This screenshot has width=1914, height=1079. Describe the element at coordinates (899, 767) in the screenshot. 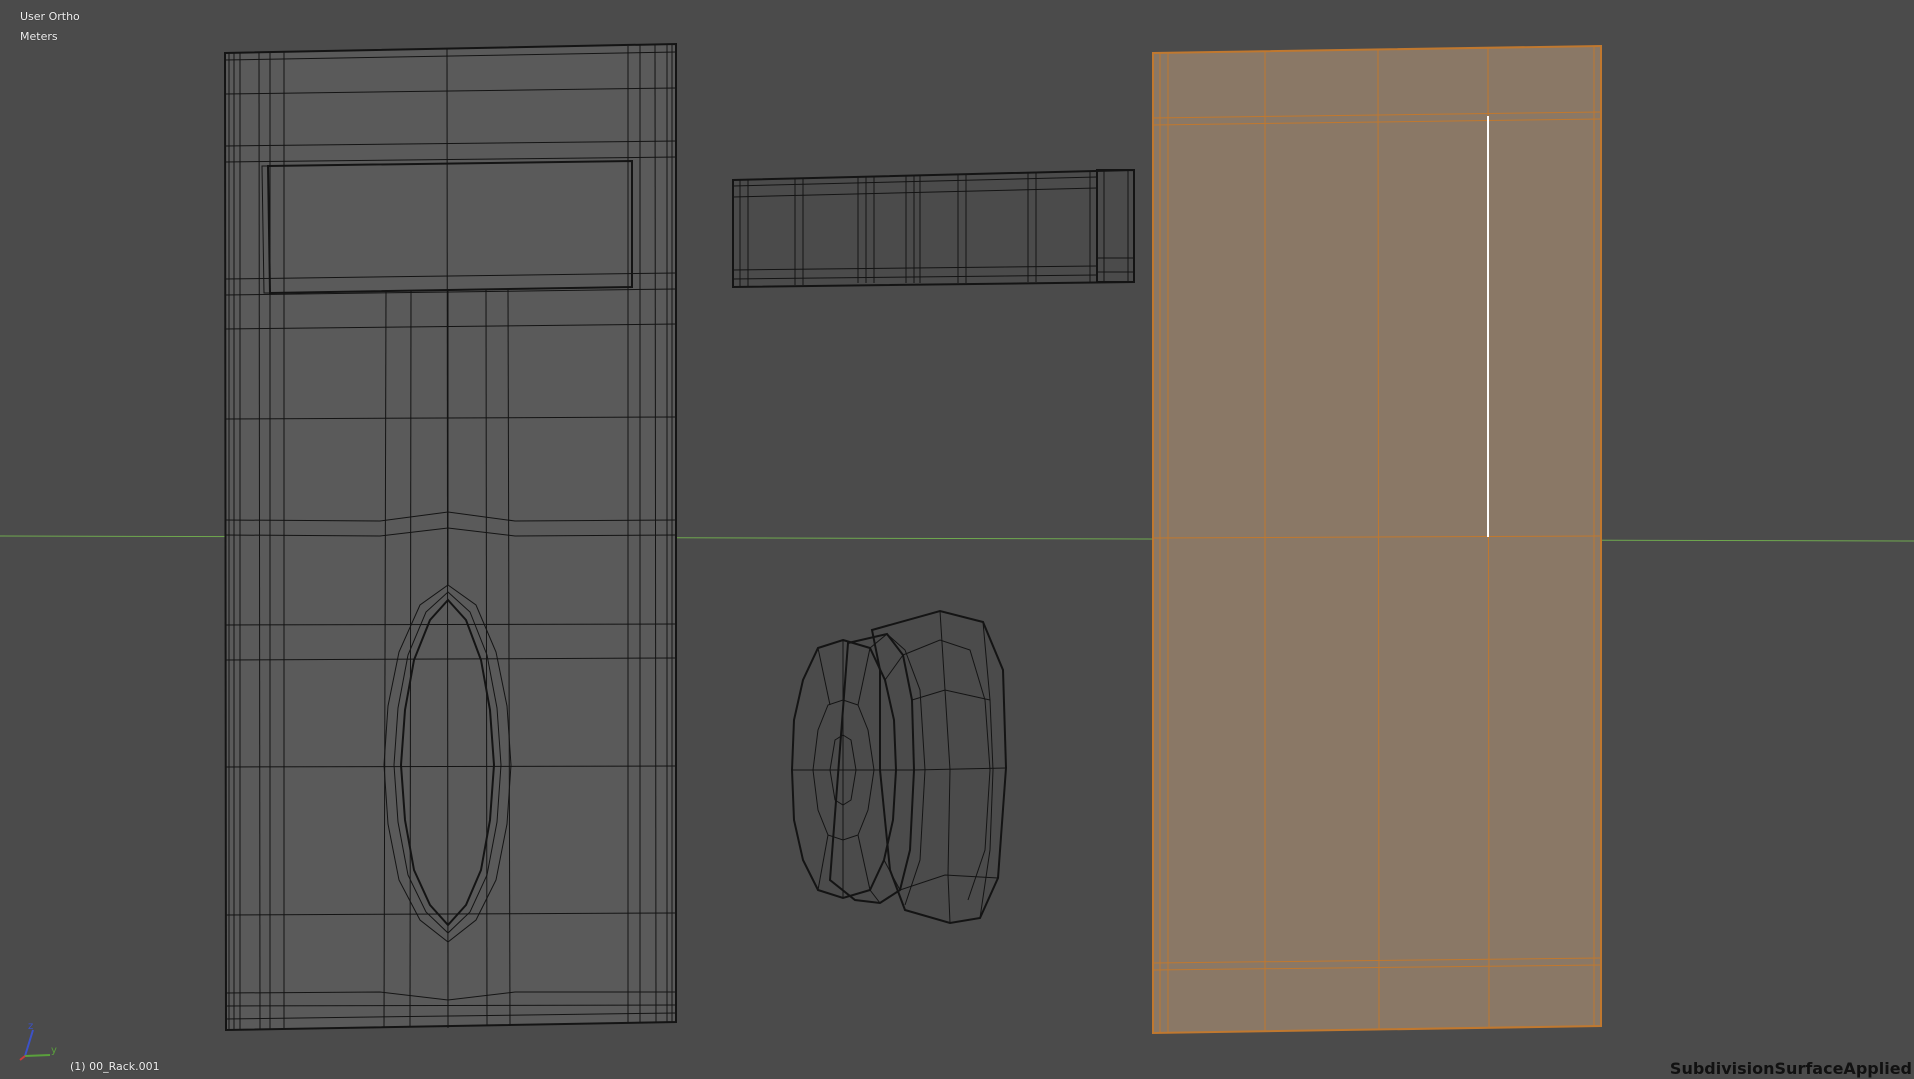

I see `knob-mesh` at that location.